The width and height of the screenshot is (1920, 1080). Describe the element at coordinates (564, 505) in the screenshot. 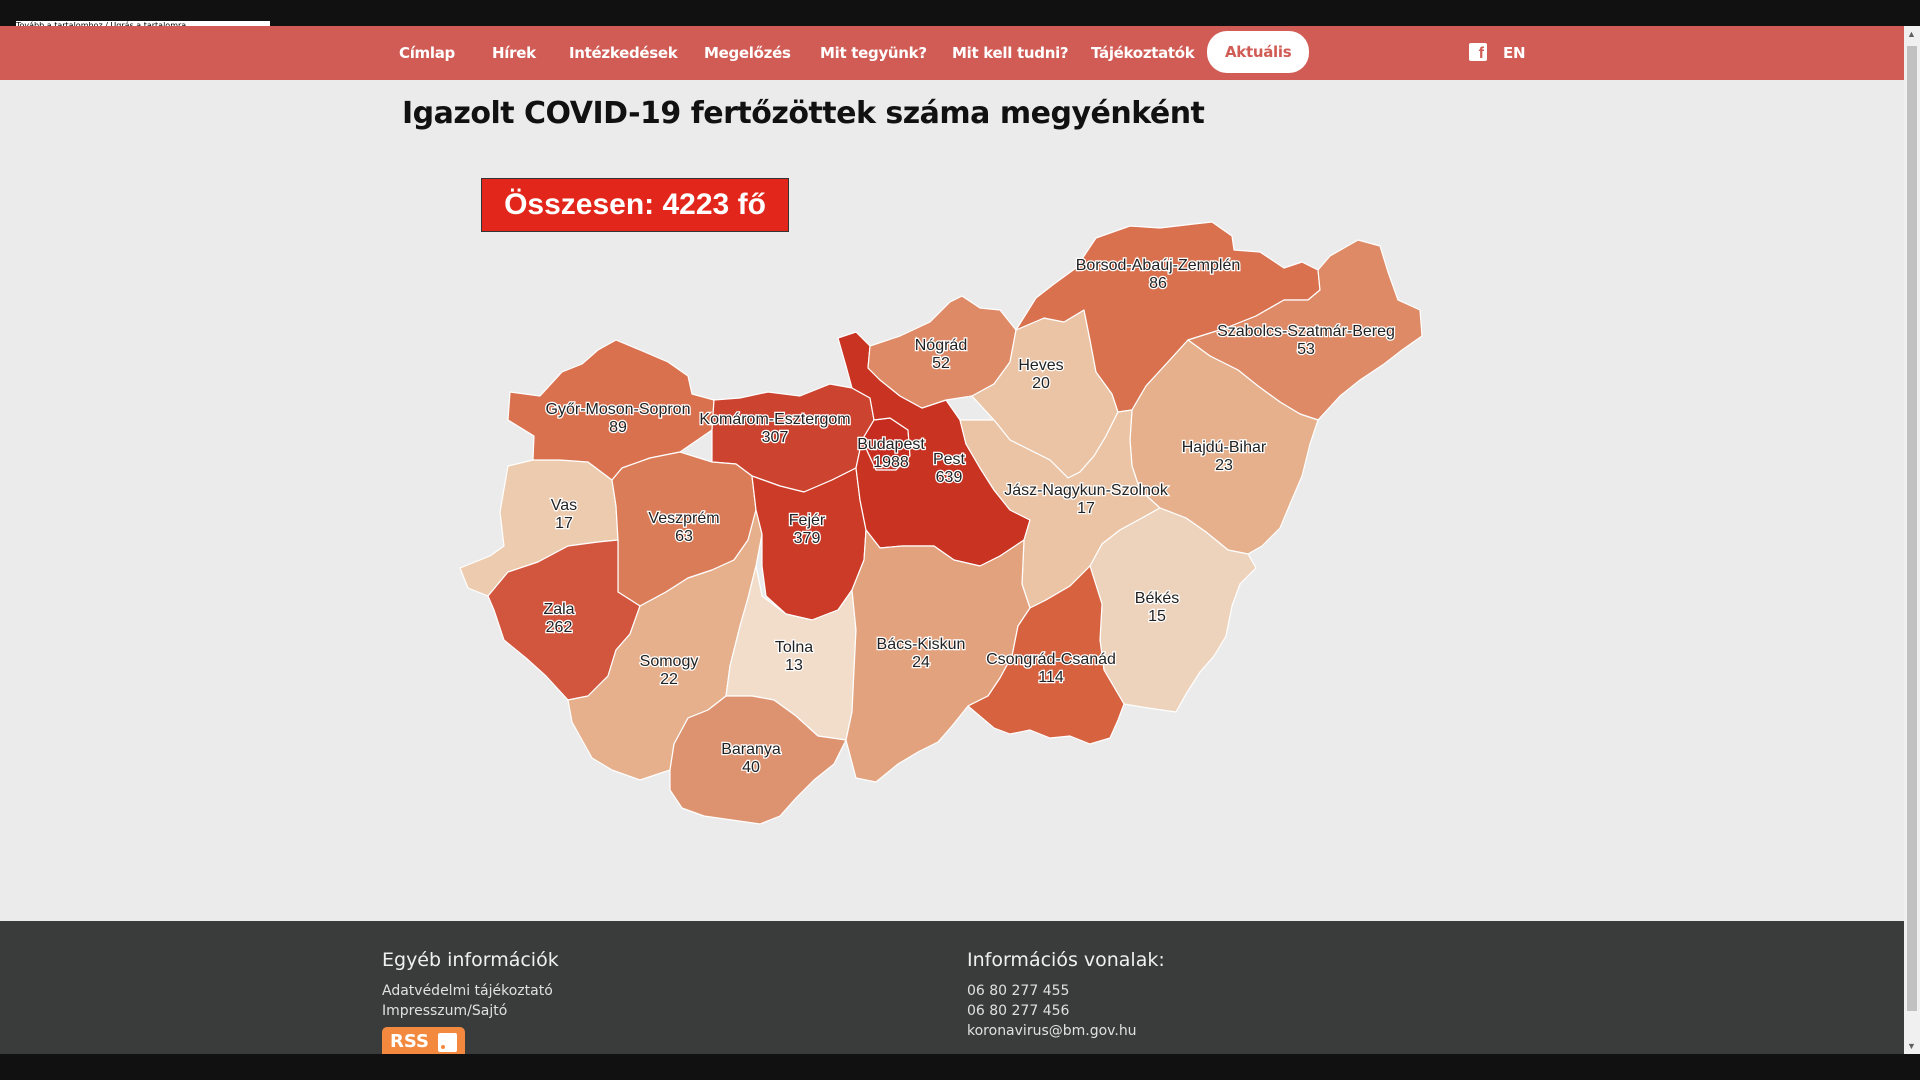

I see `region-name-label: Vas` at that location.